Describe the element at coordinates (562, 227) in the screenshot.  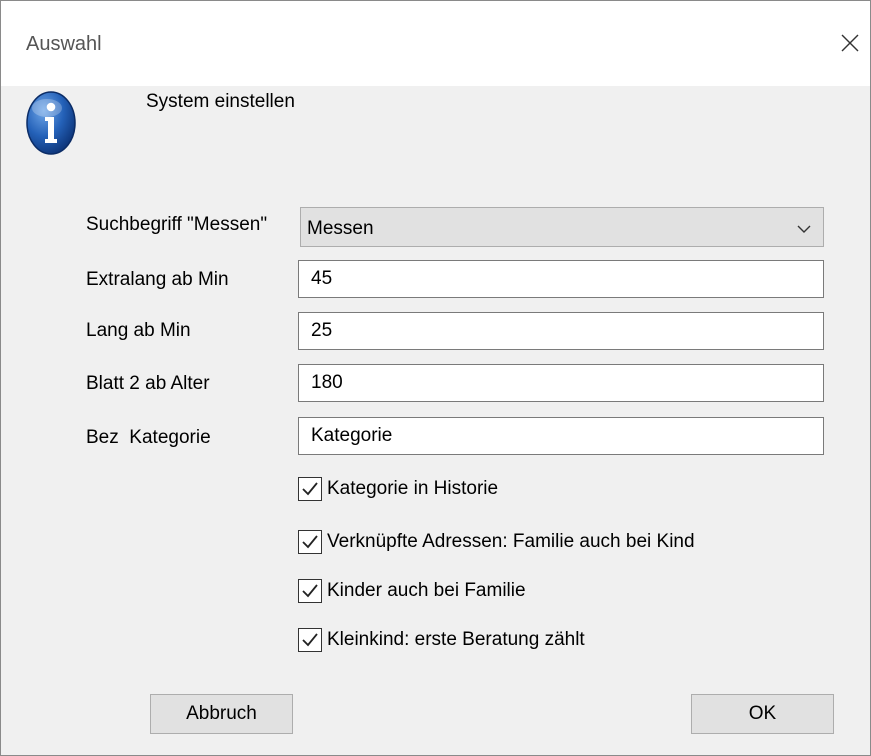
I see `search-term-dropdown: Messen` at that location.